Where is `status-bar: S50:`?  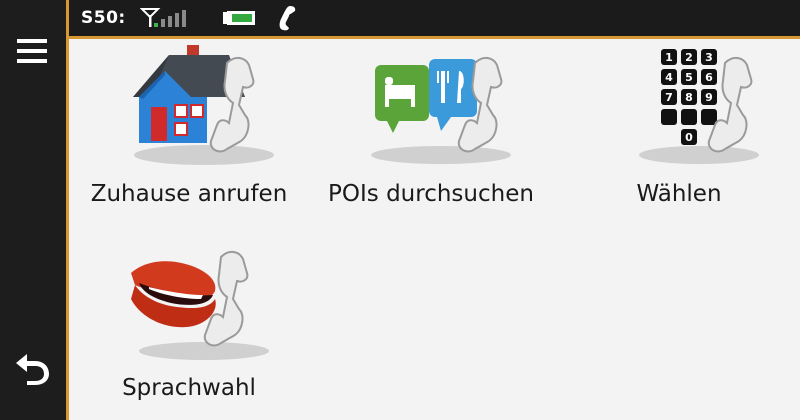 status-bar: S50: is located at coordinates (434, 18).